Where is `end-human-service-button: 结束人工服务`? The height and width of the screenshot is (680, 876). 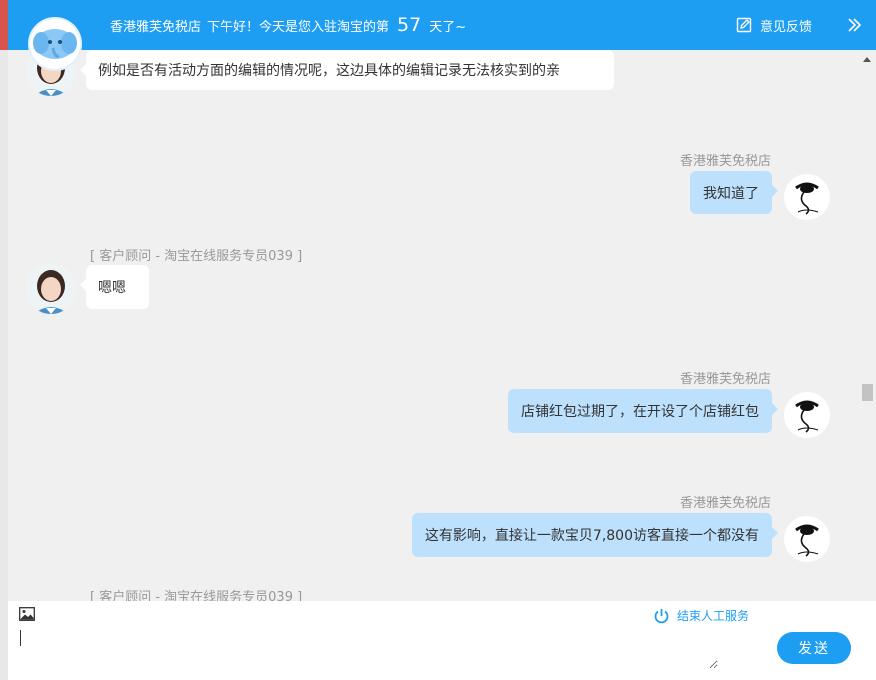 end-human-service-button: 结束人工服务 is located at coordinates (701, 615).